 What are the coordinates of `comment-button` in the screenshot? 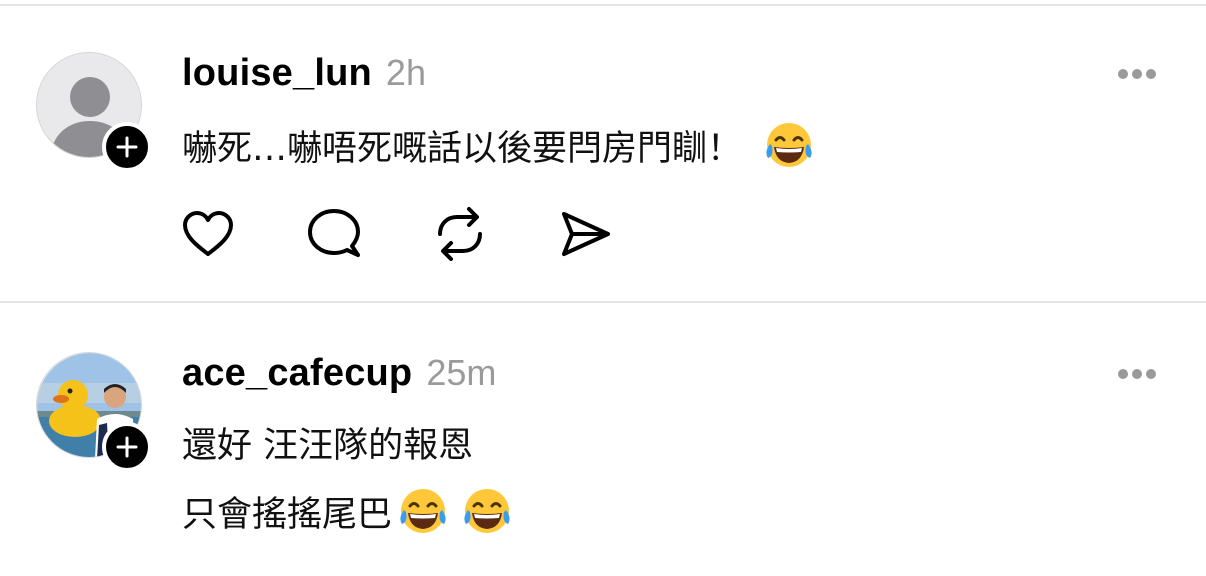 It's located at (334, 234).